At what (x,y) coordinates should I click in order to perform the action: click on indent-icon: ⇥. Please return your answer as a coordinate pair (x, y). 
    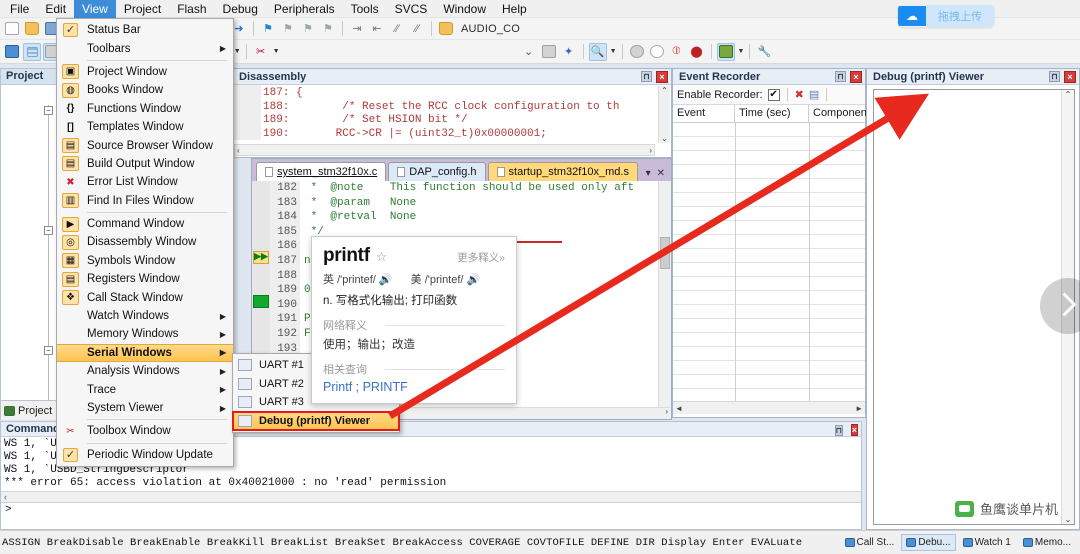
    Looking at the image, I should click on (357, 29).